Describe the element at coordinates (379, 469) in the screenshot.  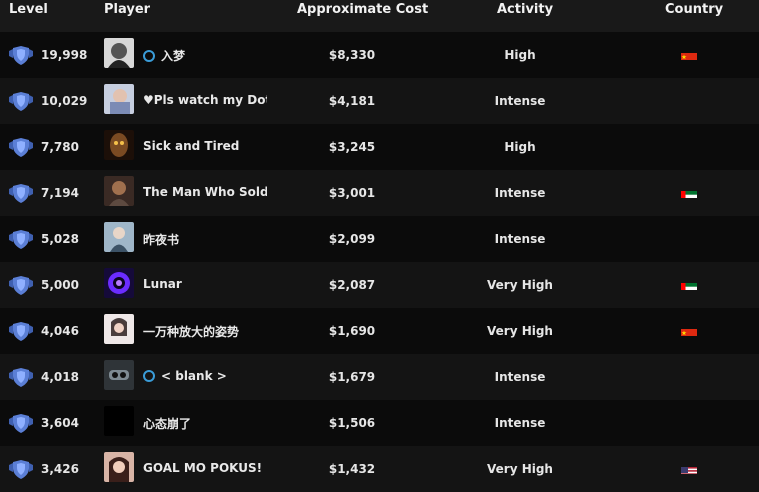
I see `table-row: 3,426 GOAL MO POKUS! $1,432 Very High` at that location.